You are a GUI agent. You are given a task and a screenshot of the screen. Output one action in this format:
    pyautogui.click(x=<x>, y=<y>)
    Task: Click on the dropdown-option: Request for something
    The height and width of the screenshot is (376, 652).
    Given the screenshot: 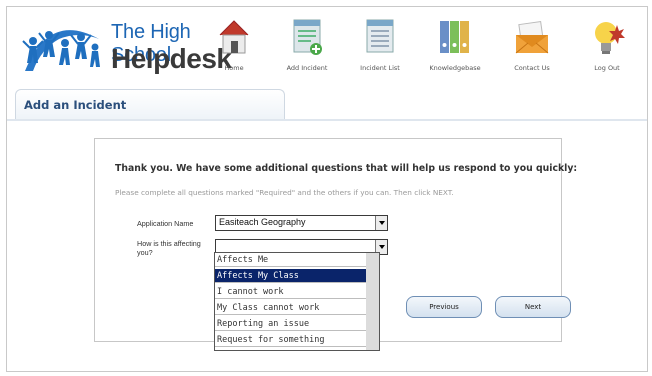 What is the action you would take?
    pyautogui.click(x=290, y=340)
    